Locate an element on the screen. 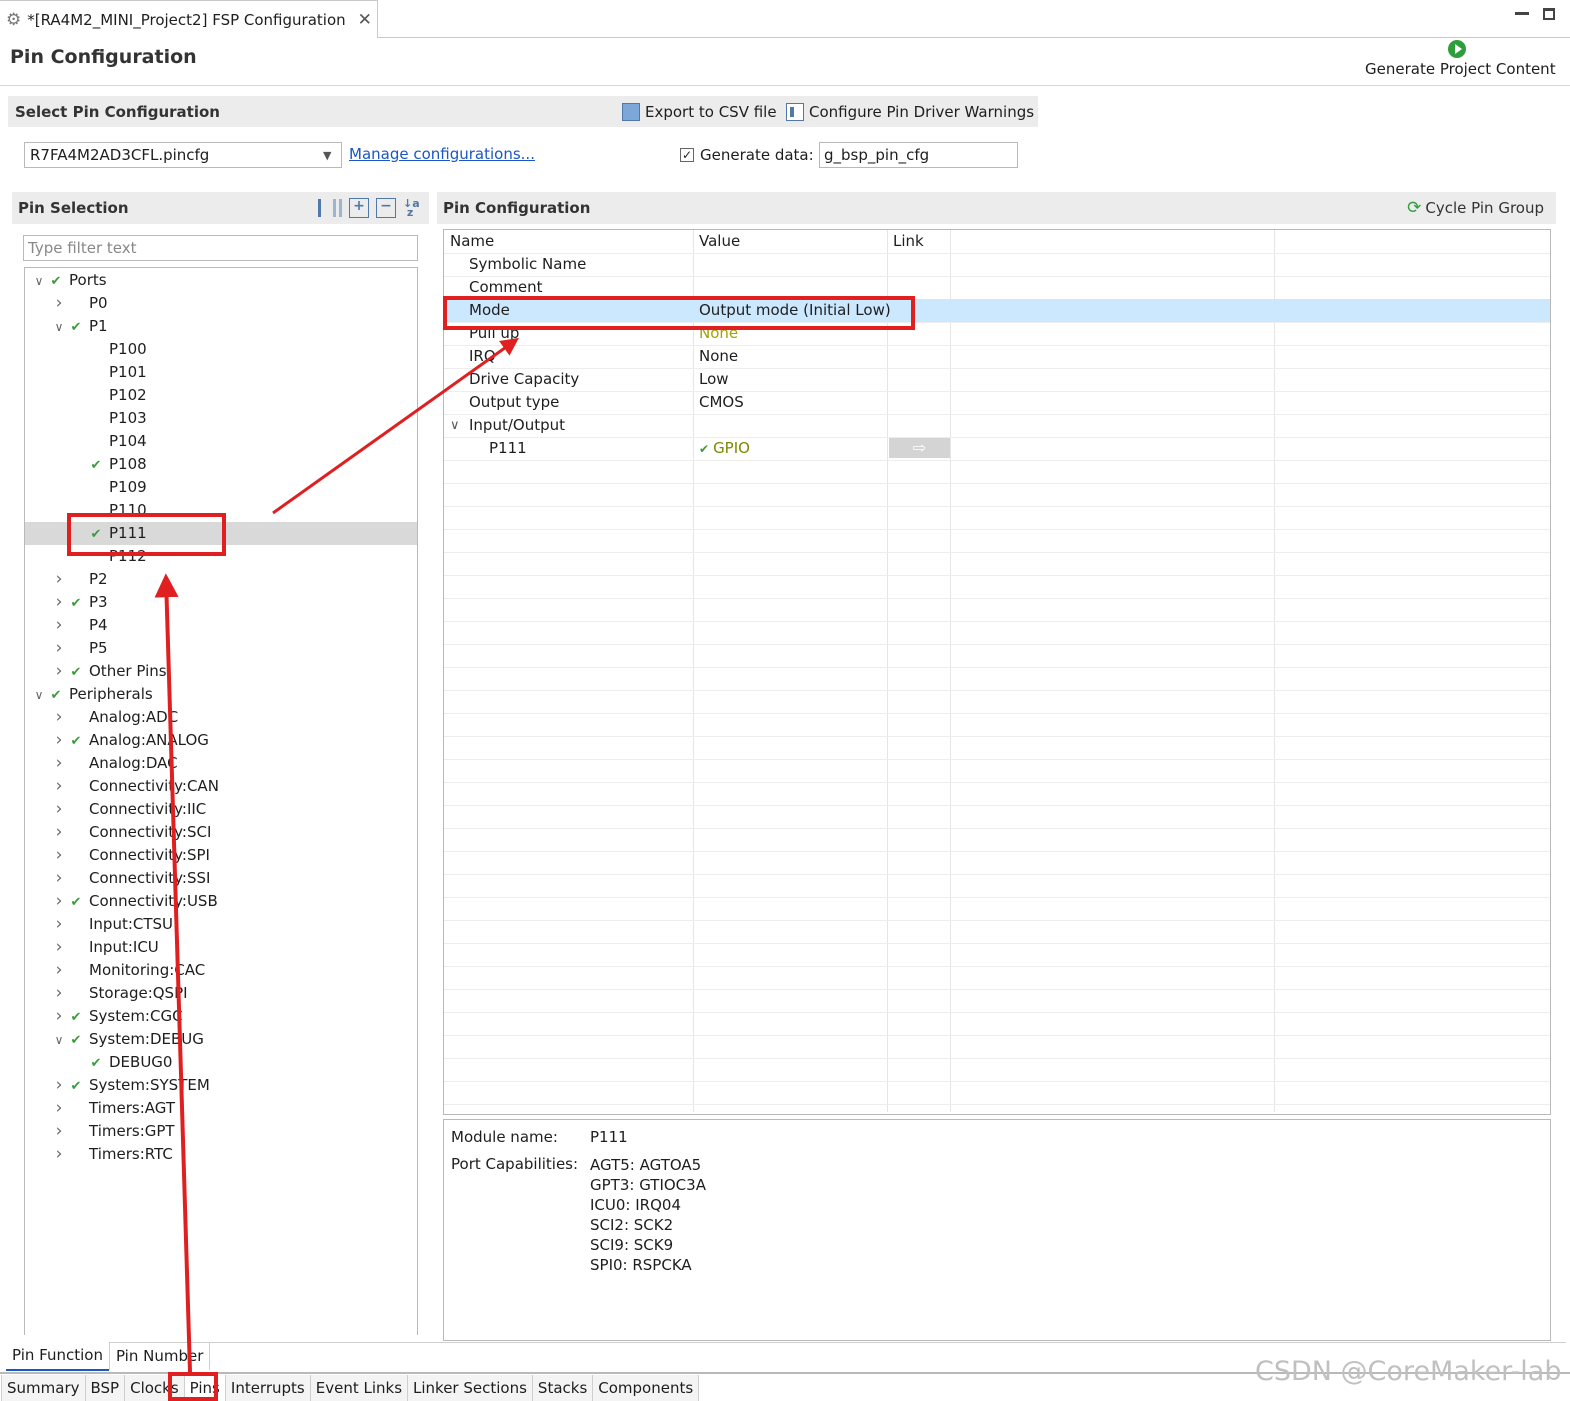 Image resolution: width=1570 pixels, height=1401 pixels. arrow-tree-to-mode is located at coordinates (395, 426).